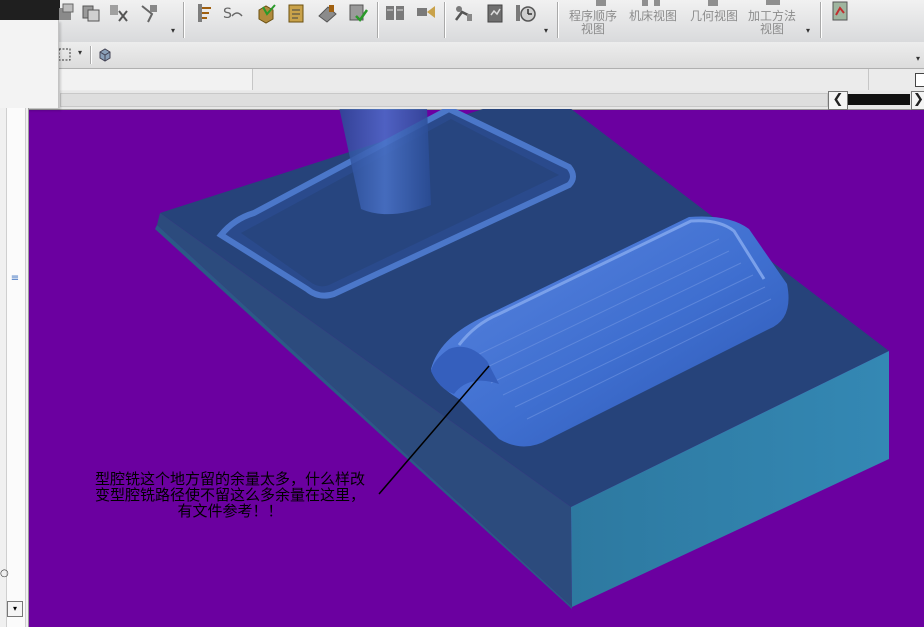 The height and width of the screenshot is (627, 924). Describe the element at coordinates (651, 3) in the screenshot. I see `machine-view-icon` at that location.